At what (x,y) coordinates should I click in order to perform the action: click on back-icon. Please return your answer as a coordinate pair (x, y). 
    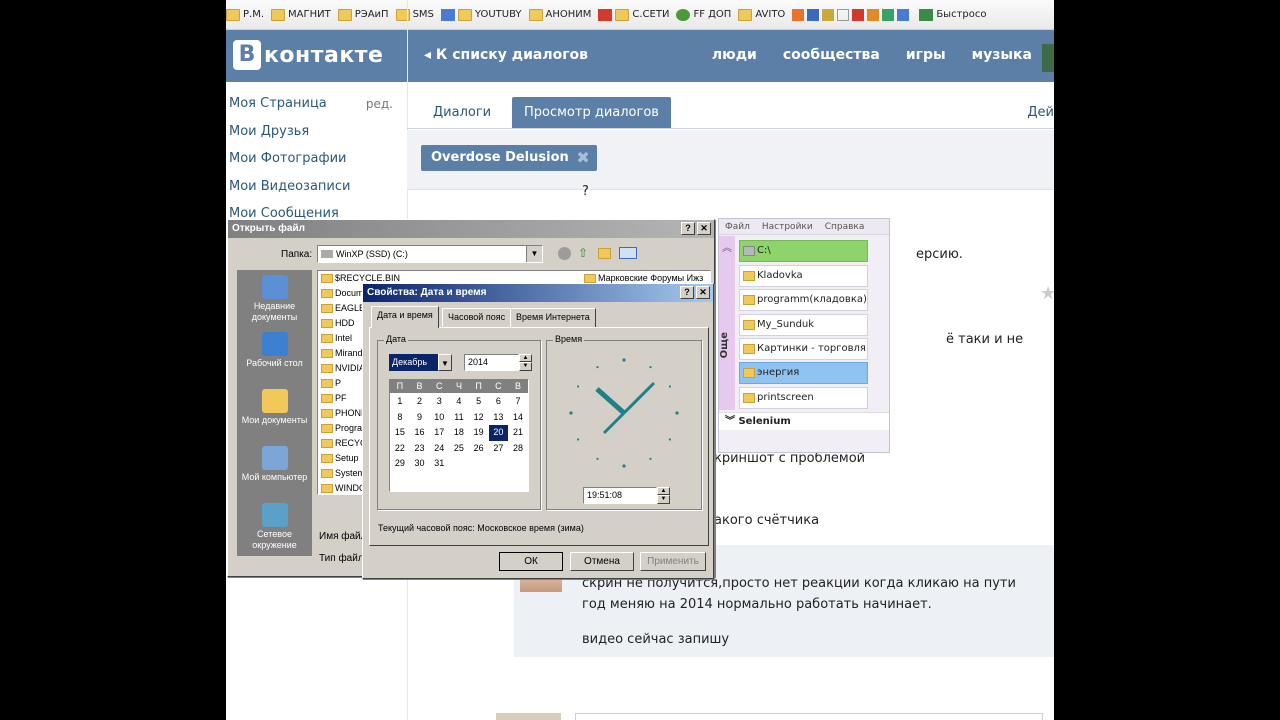
    Looking at the image, I should click on (564, 253).